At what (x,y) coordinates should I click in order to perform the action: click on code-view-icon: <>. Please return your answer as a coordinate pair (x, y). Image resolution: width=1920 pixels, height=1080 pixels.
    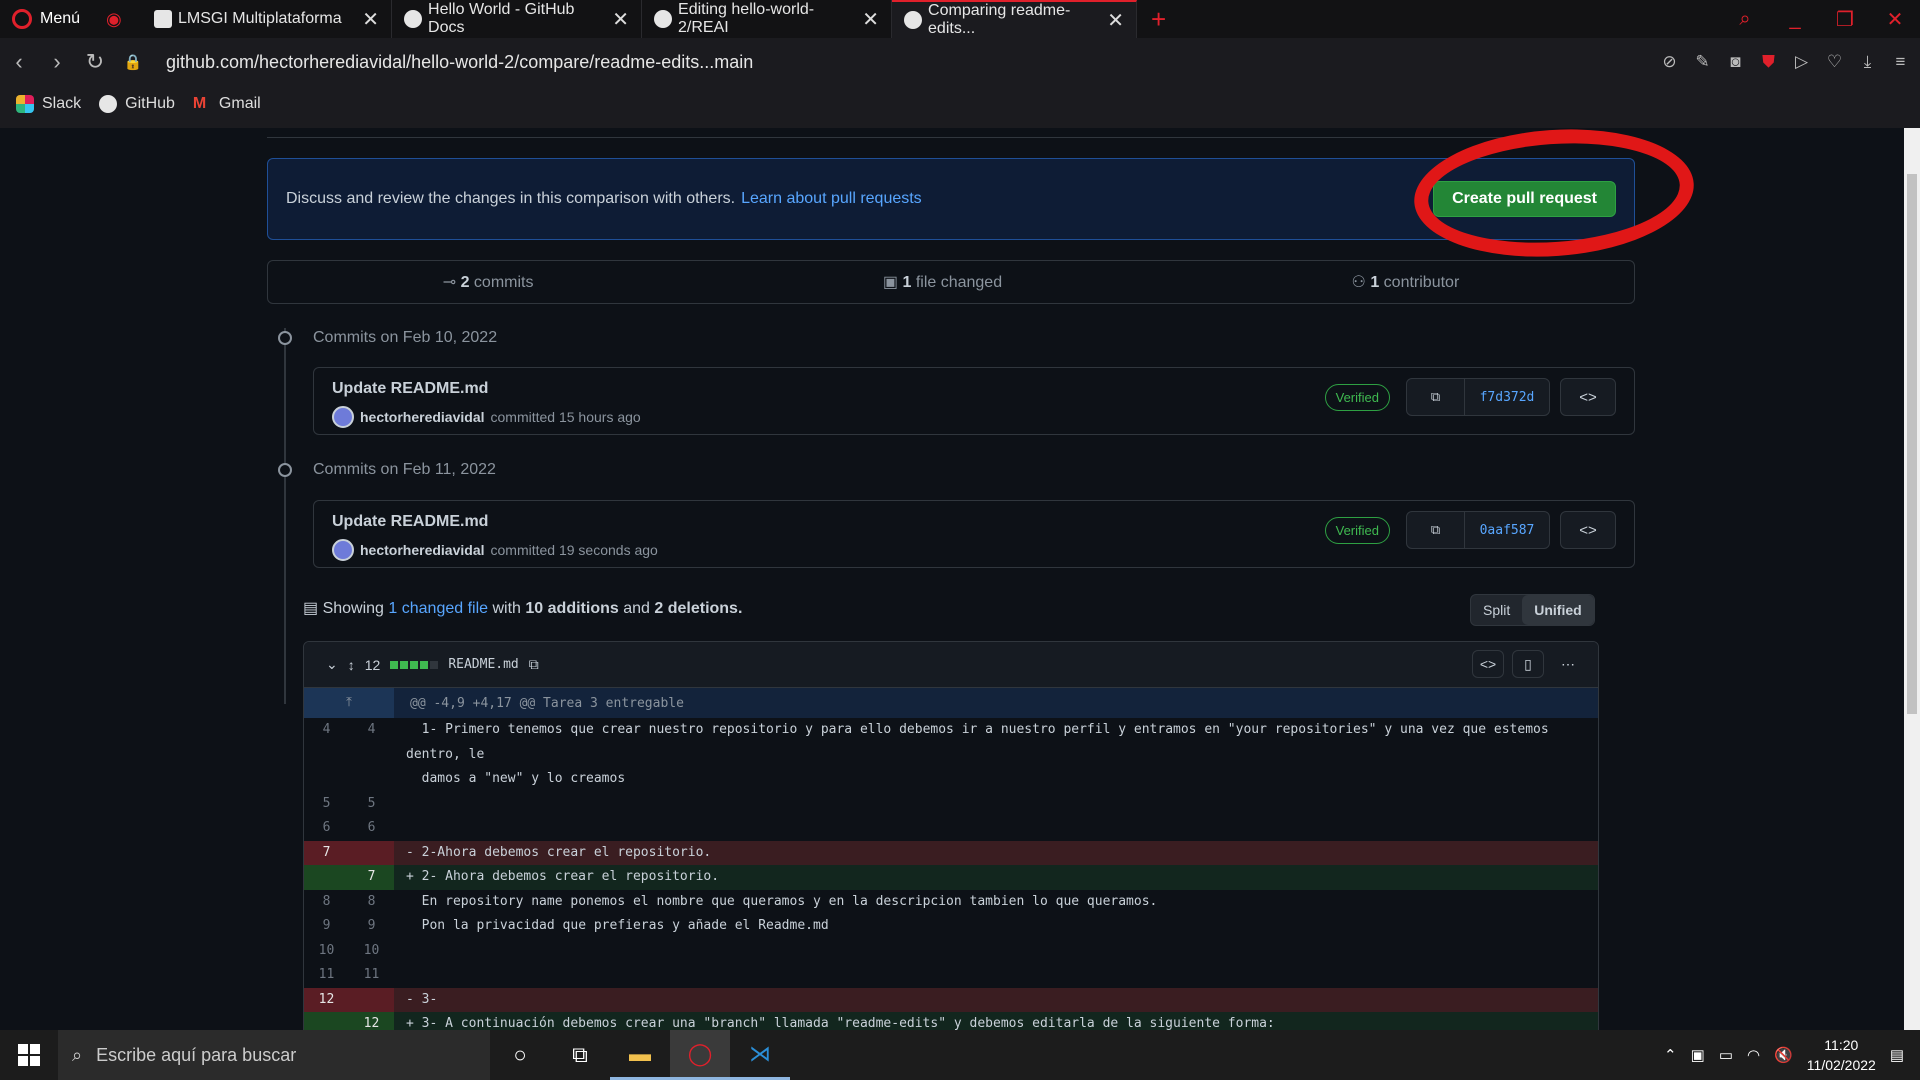
    Looking at the image, I should click on (1488, 664).